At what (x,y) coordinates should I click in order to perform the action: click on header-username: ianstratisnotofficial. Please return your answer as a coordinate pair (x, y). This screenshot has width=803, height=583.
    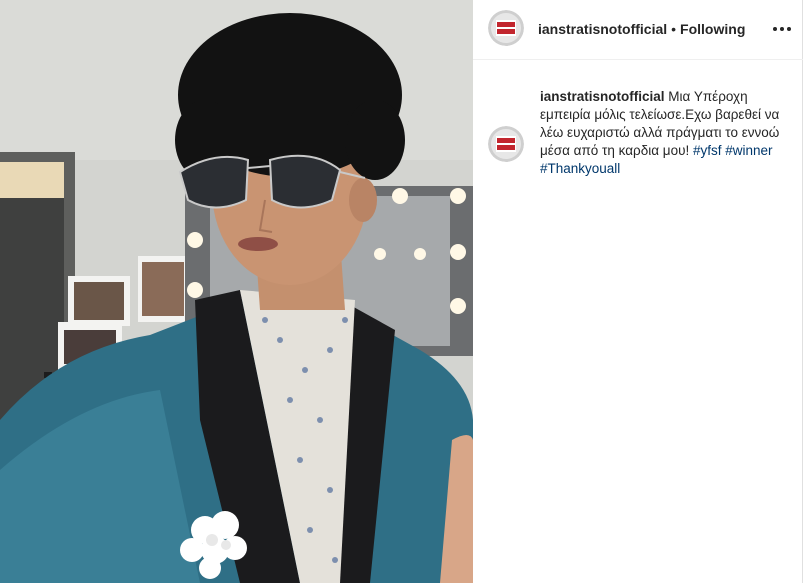
    Looking at the image, I should click on (602, 29).